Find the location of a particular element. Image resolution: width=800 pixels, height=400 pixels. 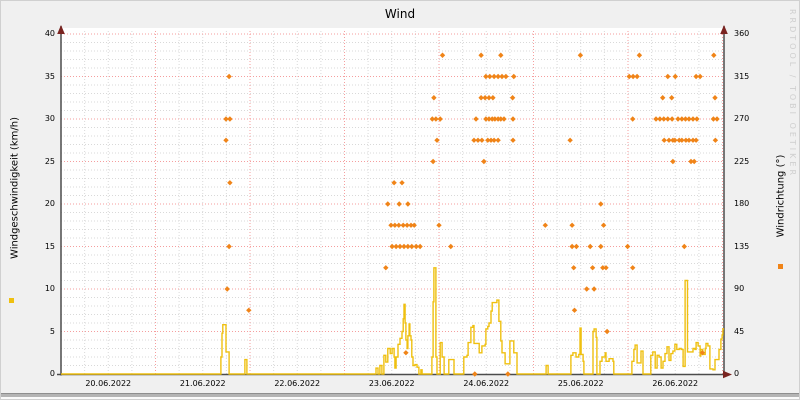

y-right-tick-label: 90 is located at coordinates (739, 288).